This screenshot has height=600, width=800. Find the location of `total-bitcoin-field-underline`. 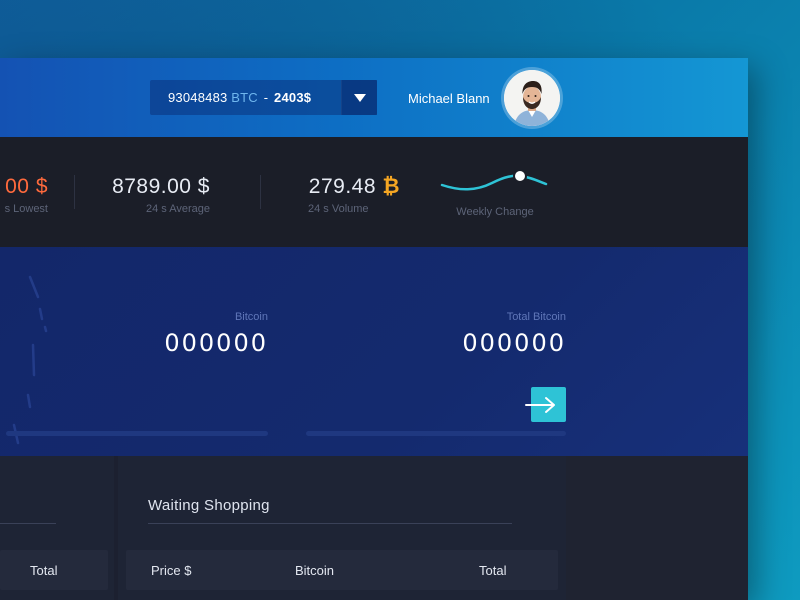

total-bitcoin-field-underline is located at coordinates (436, 433).